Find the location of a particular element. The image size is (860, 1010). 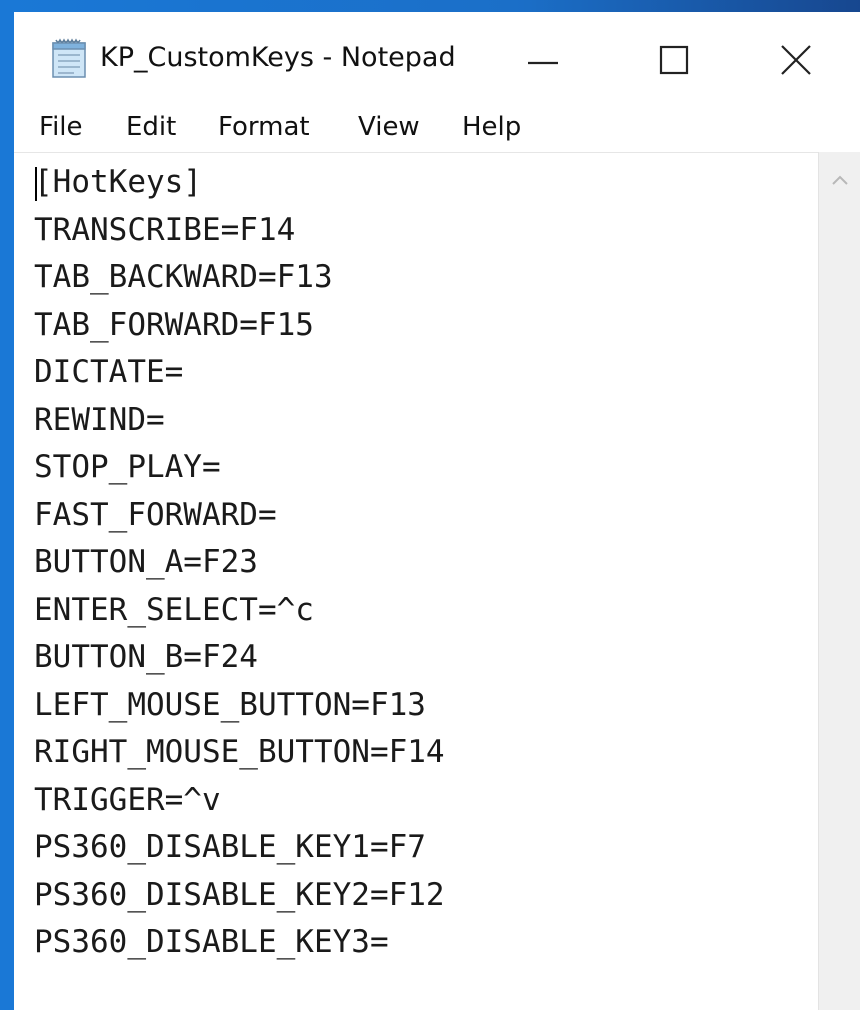

text-line: TAB_FORWARD=F15 is located at coordinates (174, 324).